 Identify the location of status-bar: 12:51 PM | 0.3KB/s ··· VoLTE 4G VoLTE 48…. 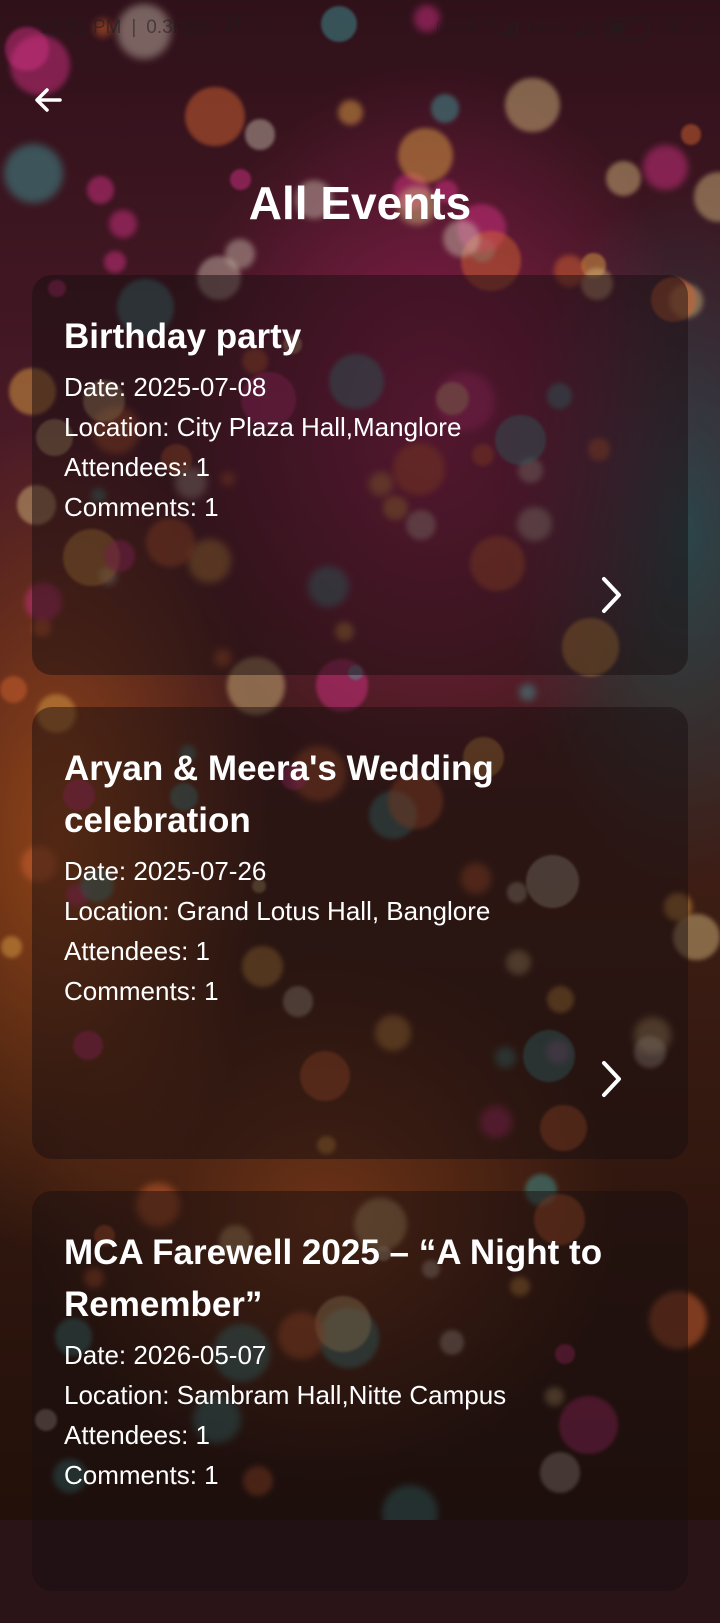
(360, 28).